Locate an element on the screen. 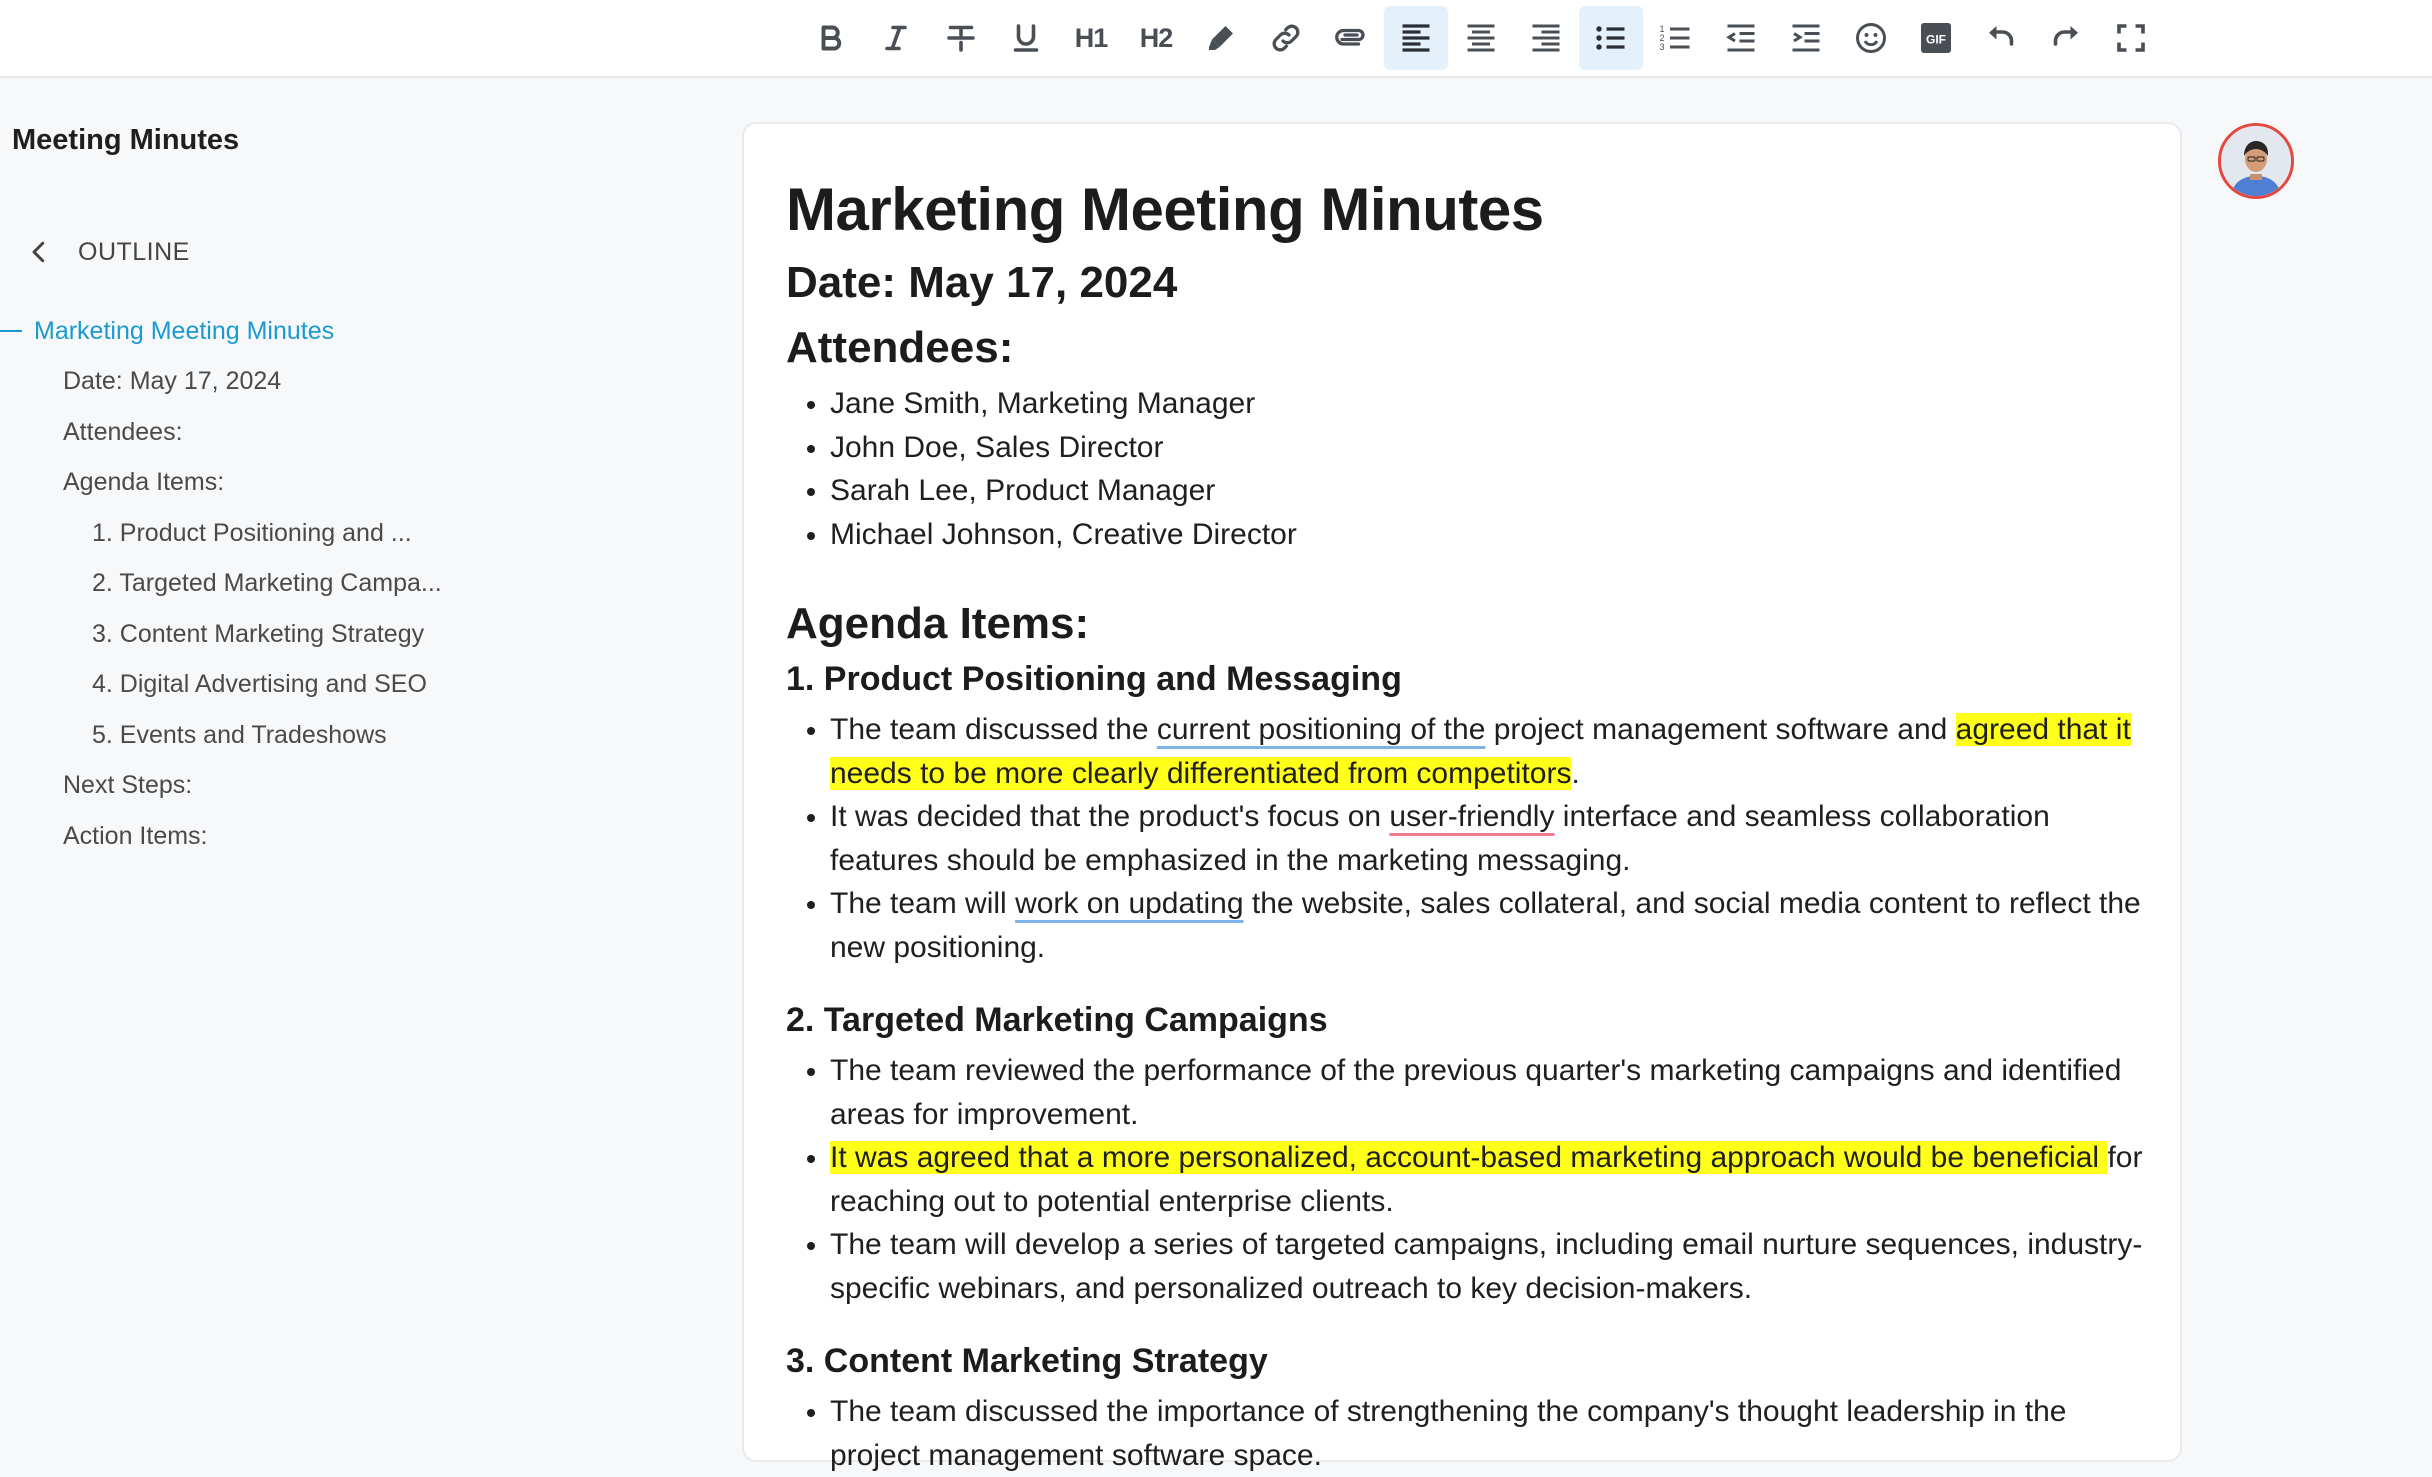 The width and height of the screenshot is (2432, 1477). numbered-list-button: 123 is located at coordinates (1676, 38).